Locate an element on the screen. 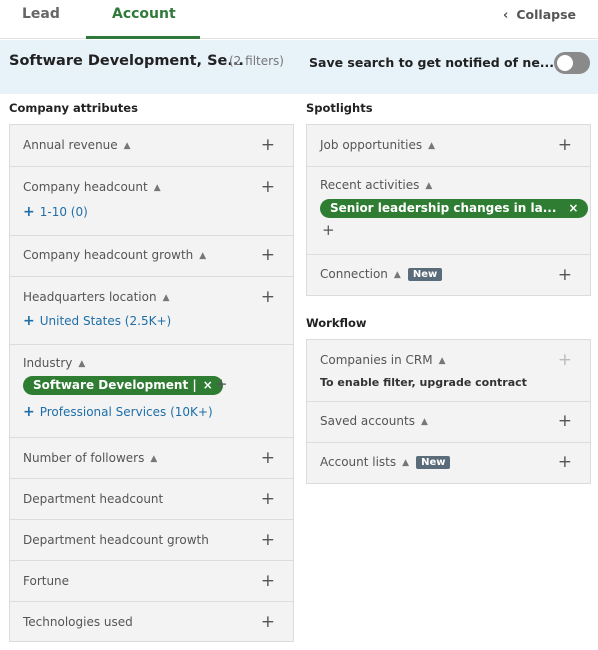  save-search-toggle is located at coordinates (572, 63).